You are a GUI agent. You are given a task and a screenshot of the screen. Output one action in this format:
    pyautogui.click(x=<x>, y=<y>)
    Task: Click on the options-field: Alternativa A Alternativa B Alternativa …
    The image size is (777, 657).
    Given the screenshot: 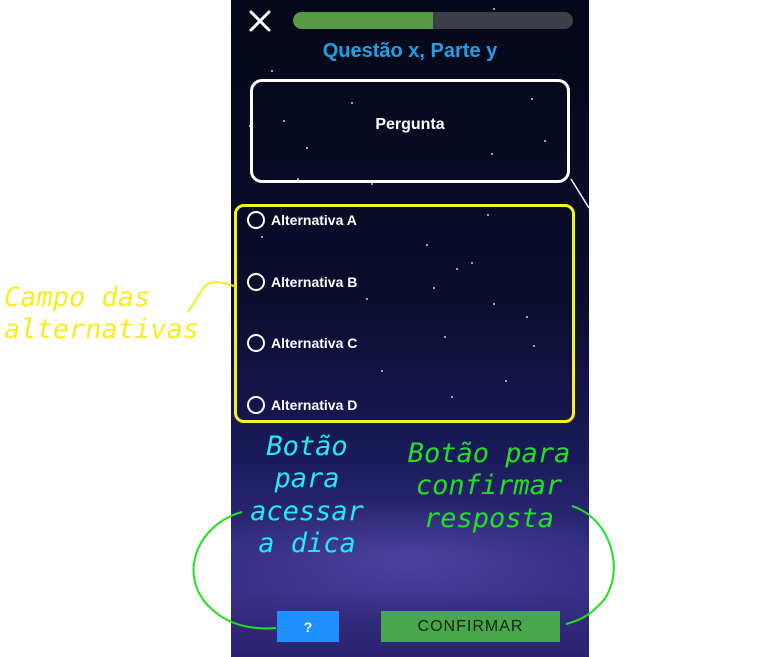 What is the action you would take?
    pyautogui.click(x=404, y=313)
    